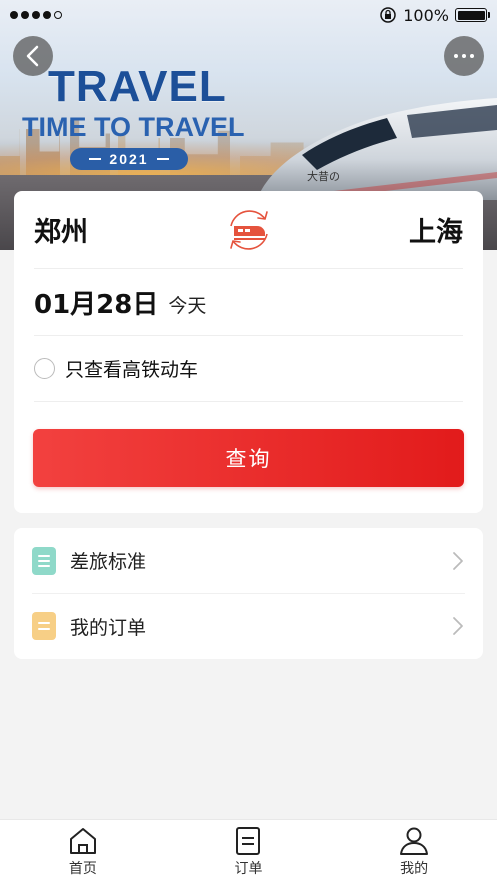 The height and width of the screenshot is (883, 497). What do you see at coordinates (248, 625) in the screenshot?
I see `menu-item-my-orders: 我的订单` at bounding box center [248, 625].